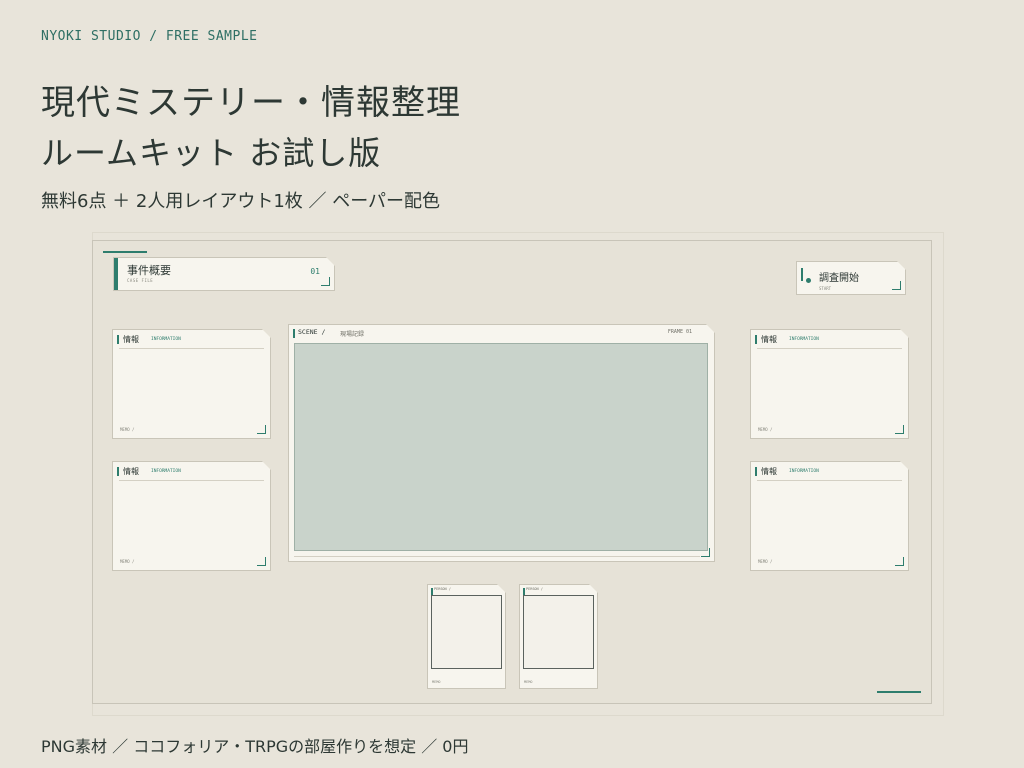 Image resolution: width=1024 pixels, height=768 pixels. I want to click on scene-accent-bar, so click(294, 333).